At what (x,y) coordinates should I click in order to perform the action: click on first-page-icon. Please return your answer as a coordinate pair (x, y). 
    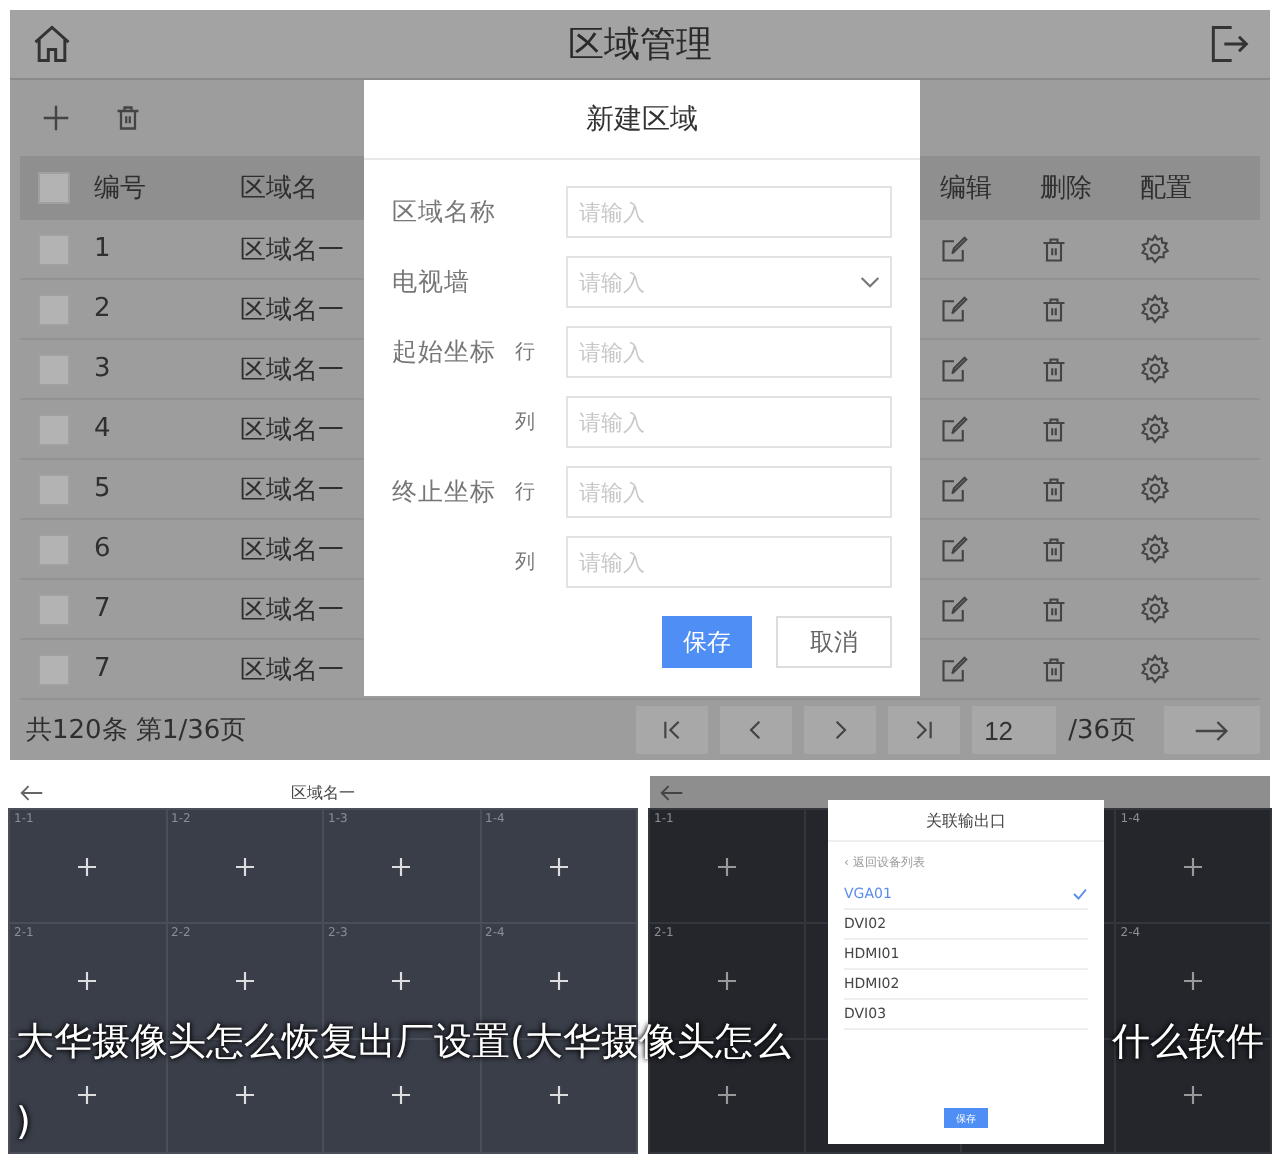
    Looking at the image, I should click on (672, 730).